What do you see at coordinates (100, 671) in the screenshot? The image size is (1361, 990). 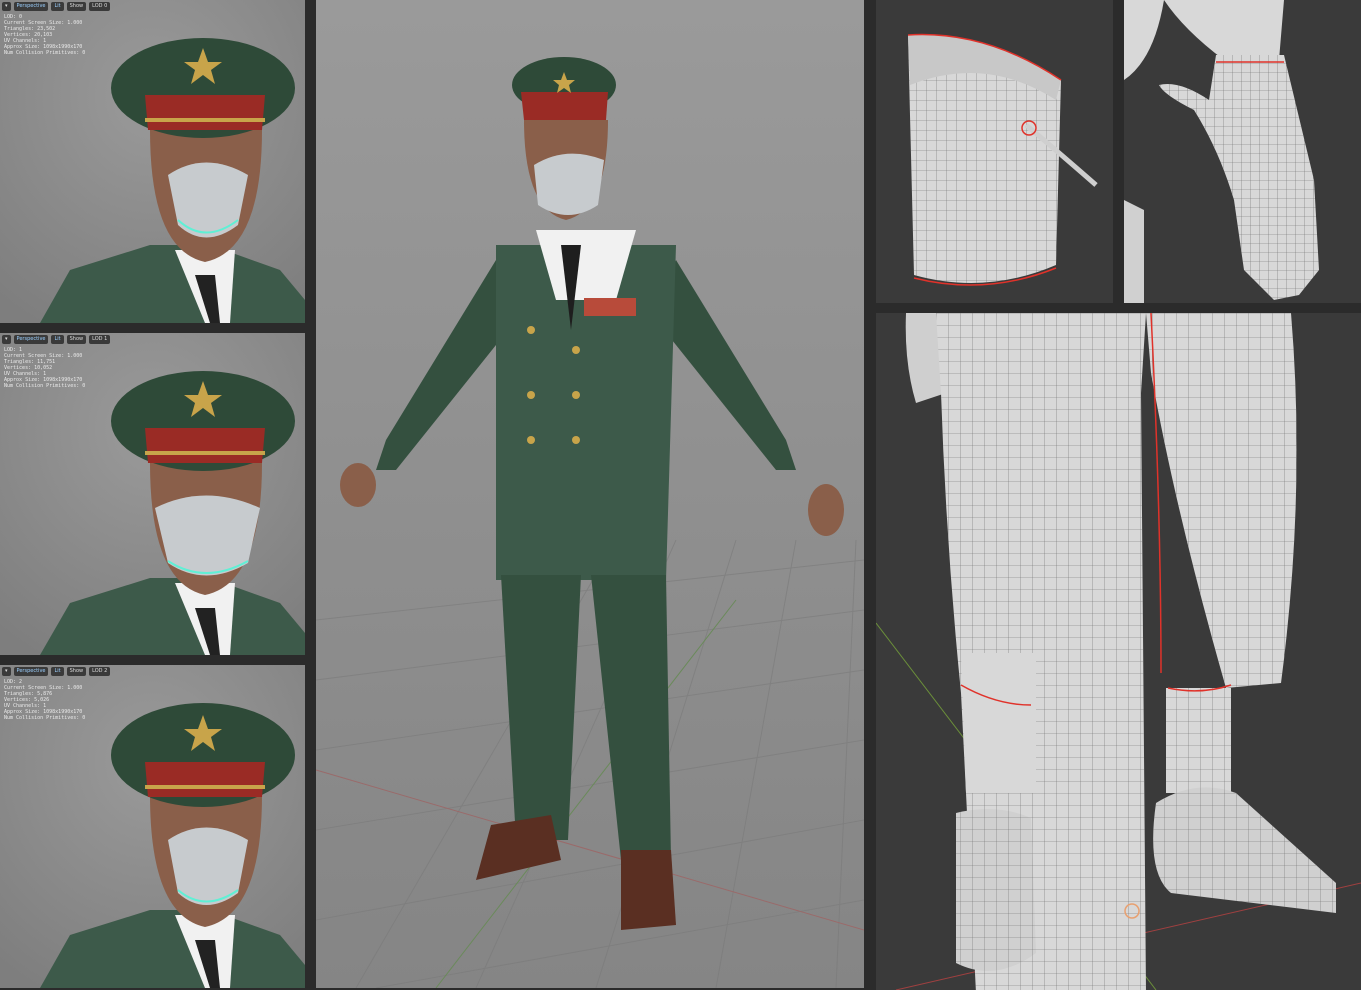 I see `lod-button: LOD 2` at bounding box center [100, 671].